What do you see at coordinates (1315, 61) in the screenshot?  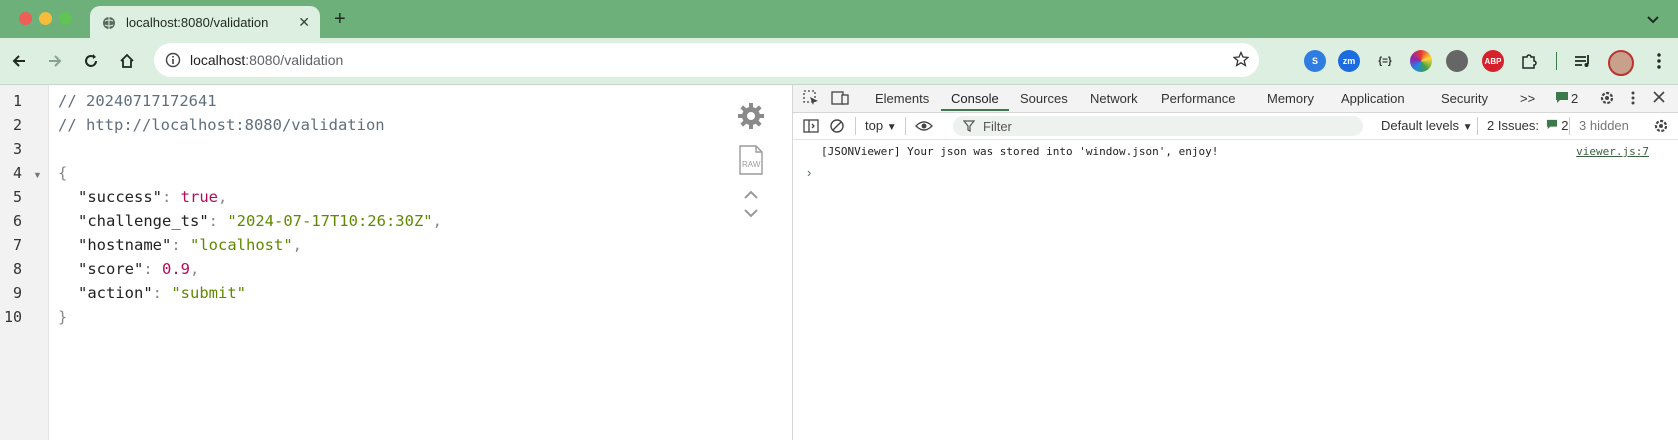 I see `sync-extension-icon: S` at bounding box center [1315, 61].